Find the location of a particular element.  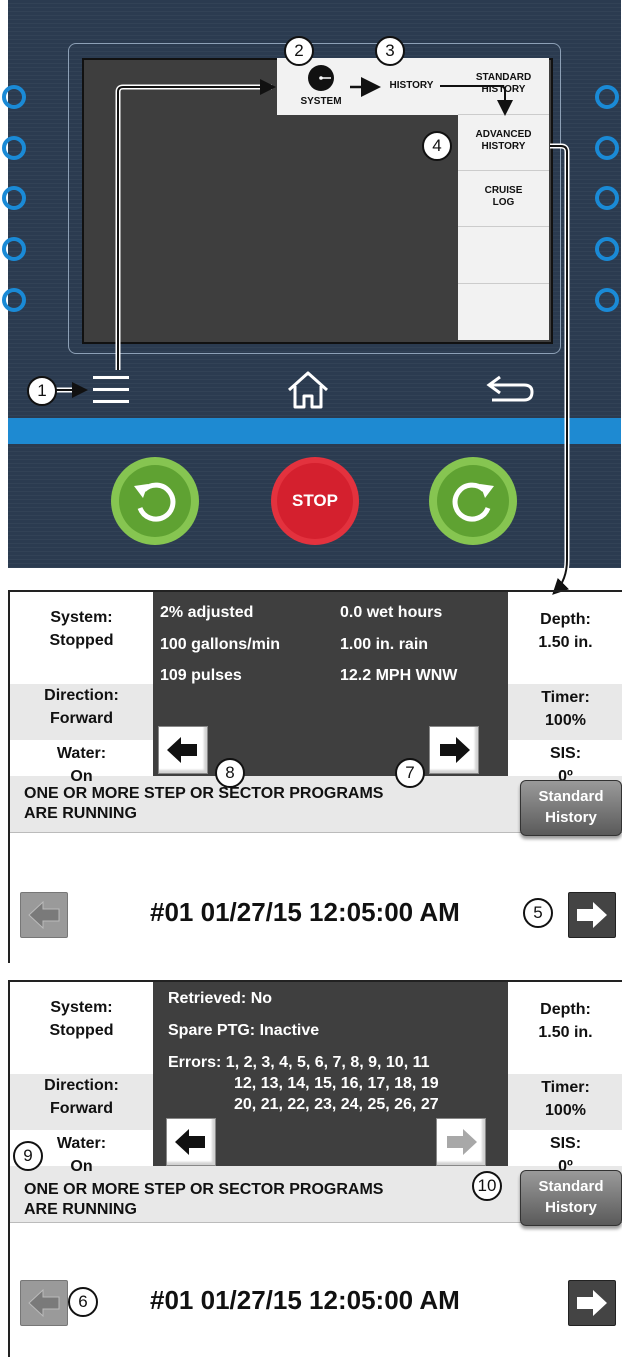

retrieved-status: Retrieved: No is located at coordinates (220, 998).